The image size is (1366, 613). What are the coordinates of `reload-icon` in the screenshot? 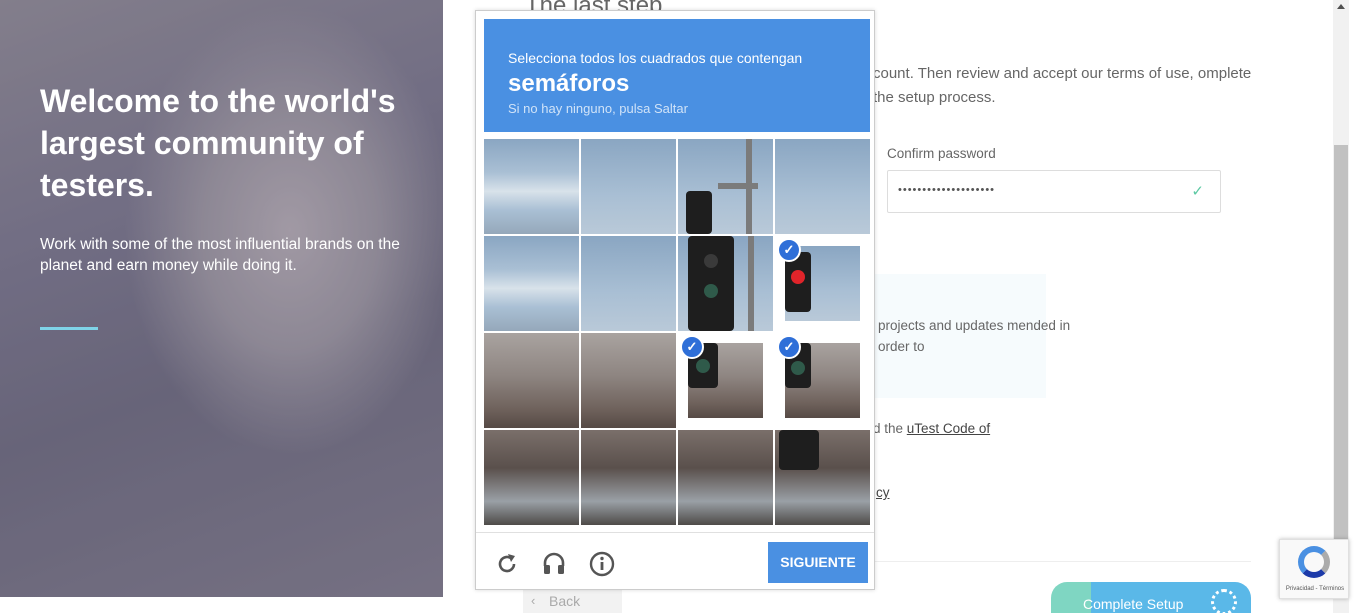 It's located at (507, 564).